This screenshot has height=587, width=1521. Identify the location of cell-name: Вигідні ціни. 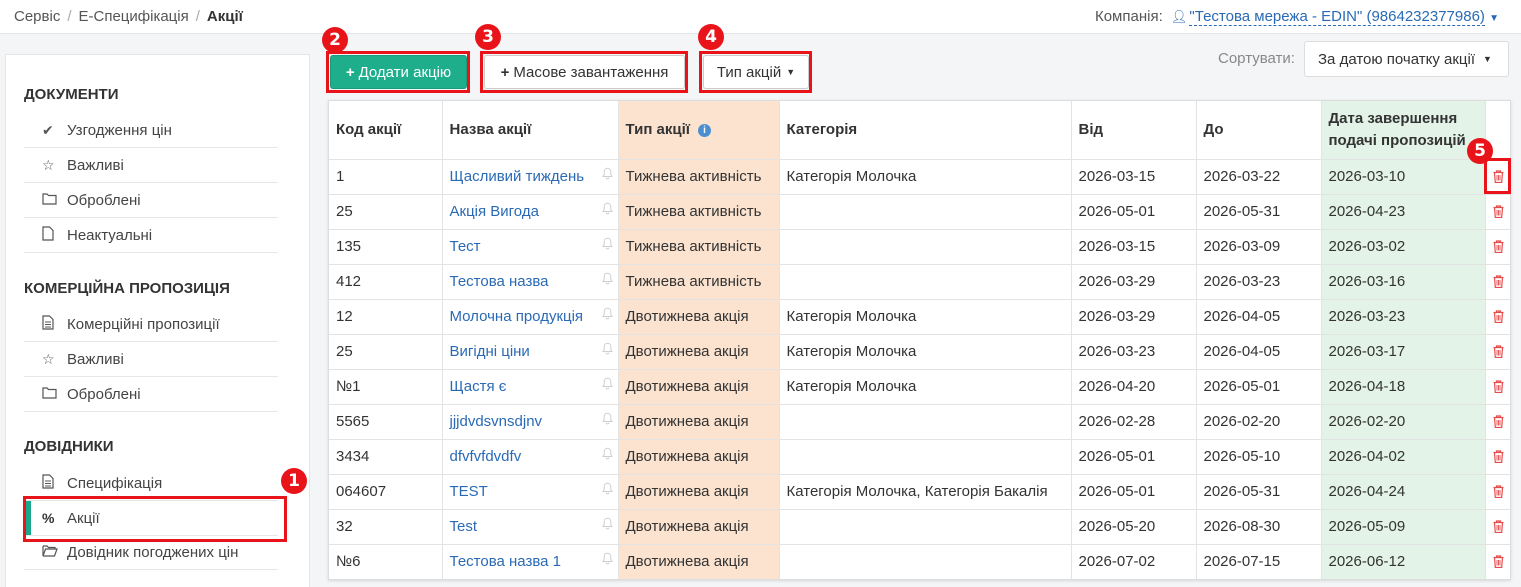
(530, 352).